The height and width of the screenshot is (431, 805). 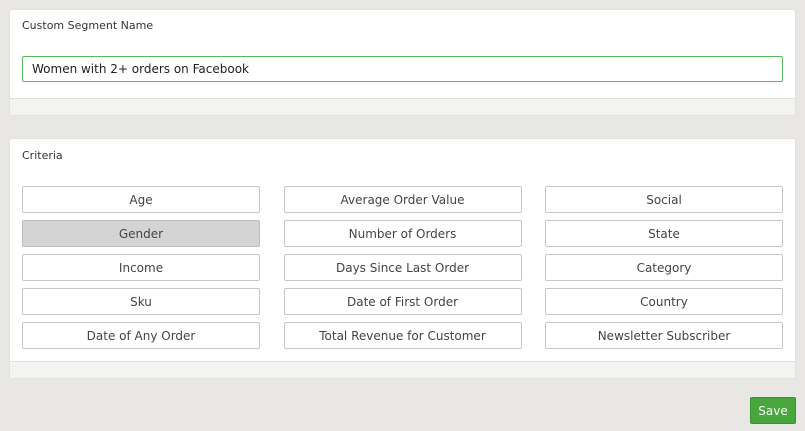 What do you see at coordinates (141, 301) in the screenshot?
I see `criteria-sku-button: Sku` at bounding box center [141, 301].